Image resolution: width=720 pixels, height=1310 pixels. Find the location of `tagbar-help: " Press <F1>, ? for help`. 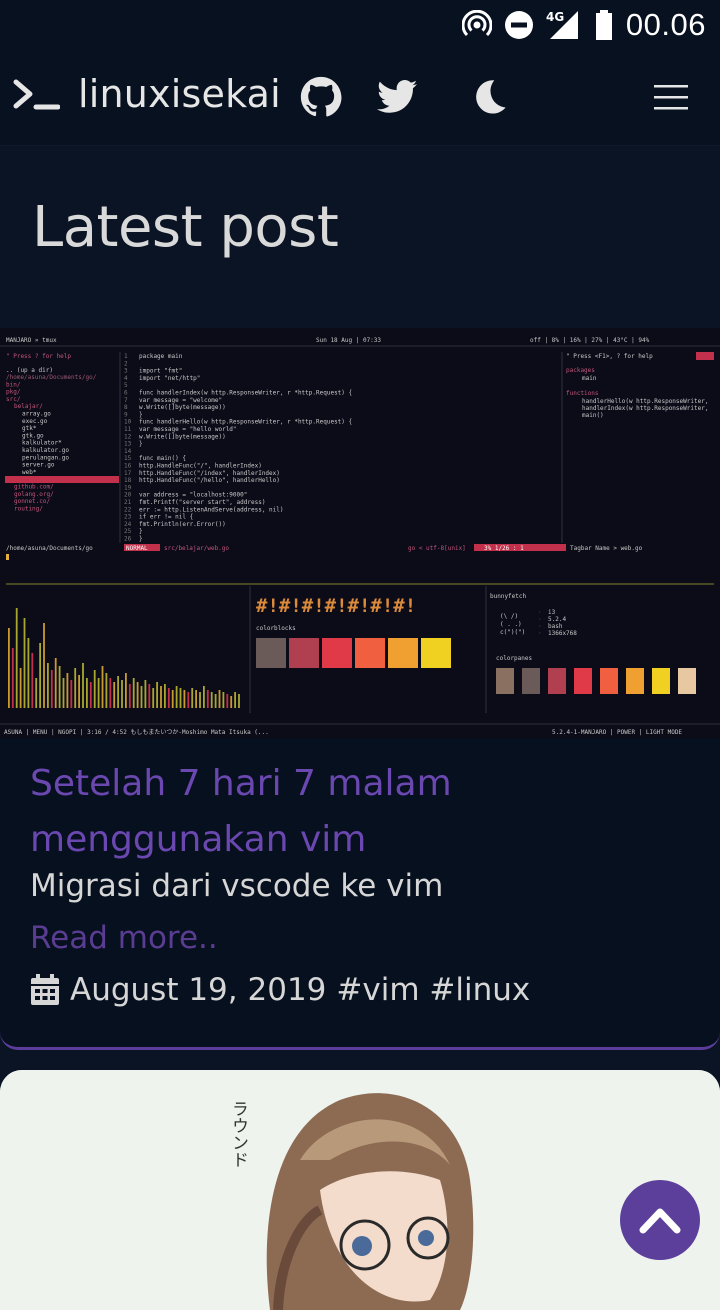

tagbar-help: " Press <F1>, ? for help is located at coordinates (609, 356).